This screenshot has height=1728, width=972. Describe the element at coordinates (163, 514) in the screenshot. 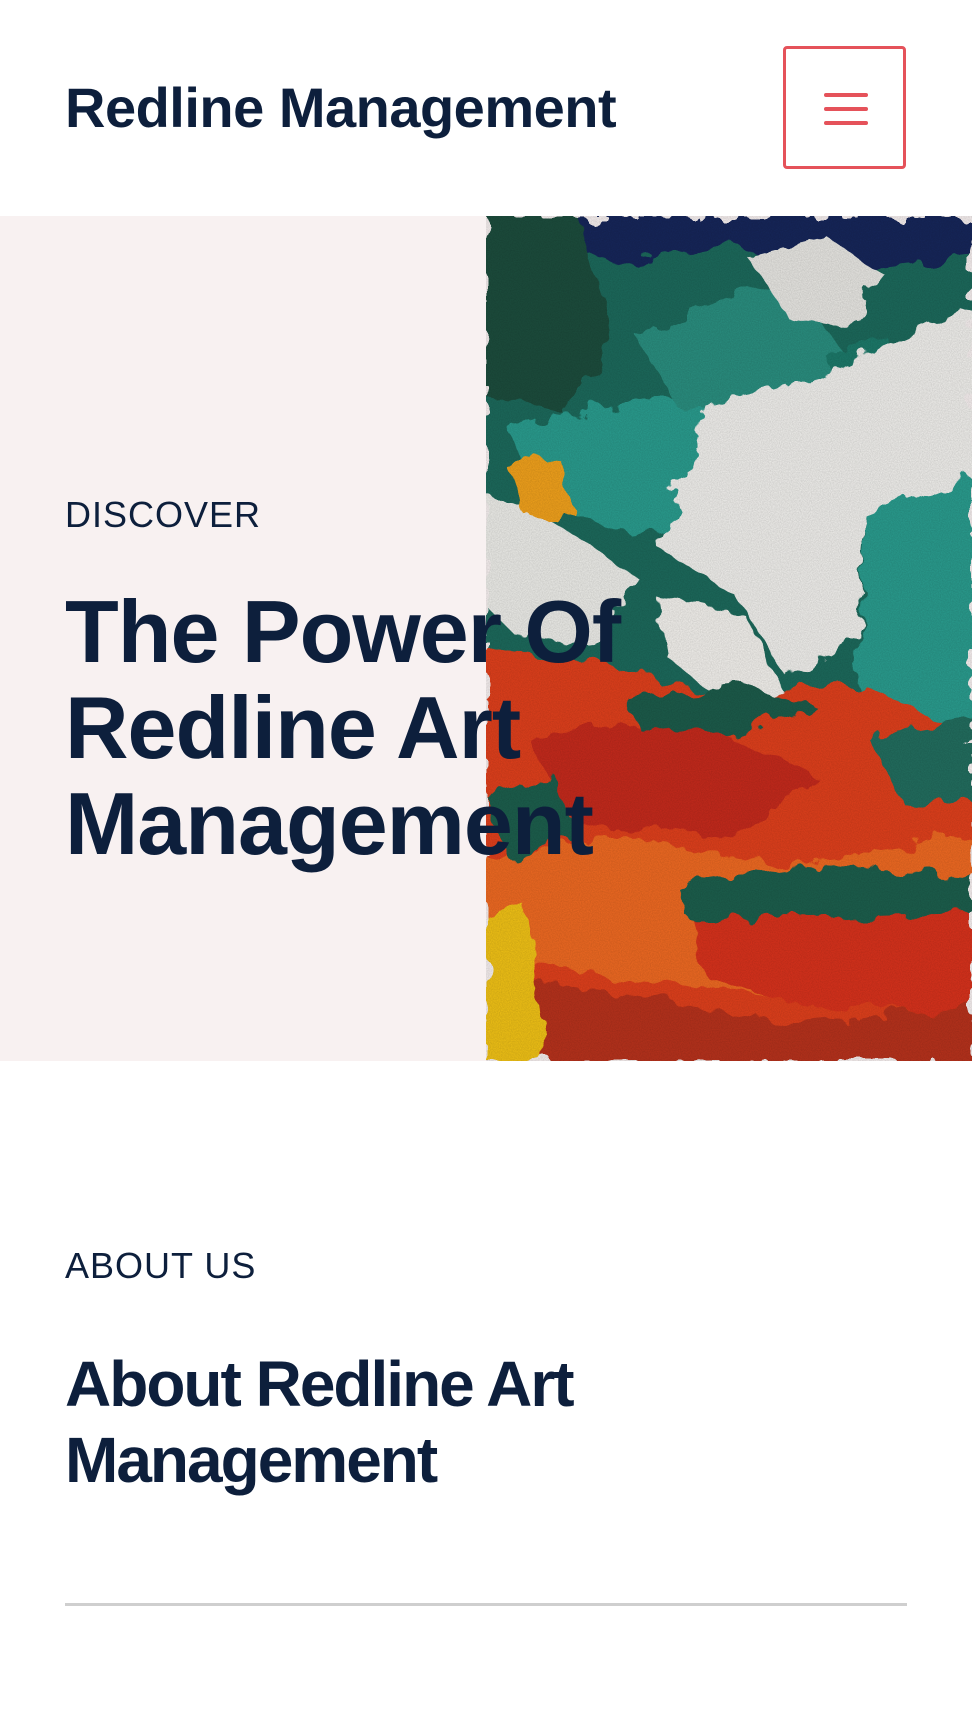

I see `hero-eyebrow: DISCOVER` at that location.